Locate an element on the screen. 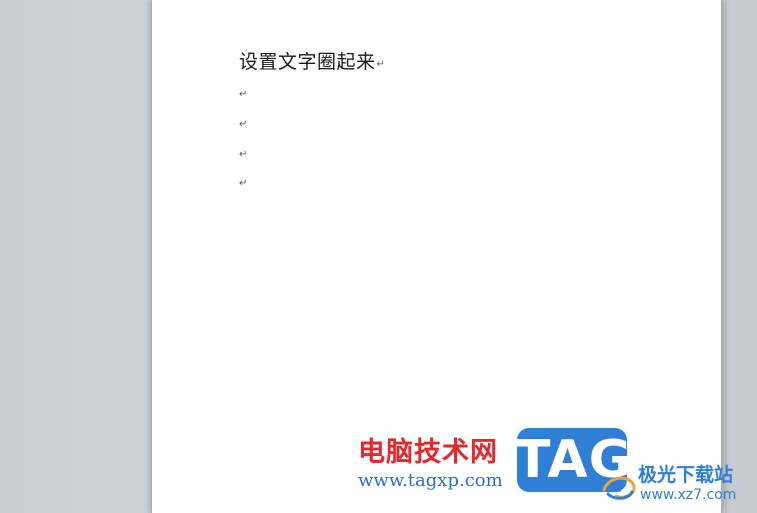 This screenshot has height=513, width=757. watermark-partner-url: www.xz7.com is located at coordinates (688, 495).